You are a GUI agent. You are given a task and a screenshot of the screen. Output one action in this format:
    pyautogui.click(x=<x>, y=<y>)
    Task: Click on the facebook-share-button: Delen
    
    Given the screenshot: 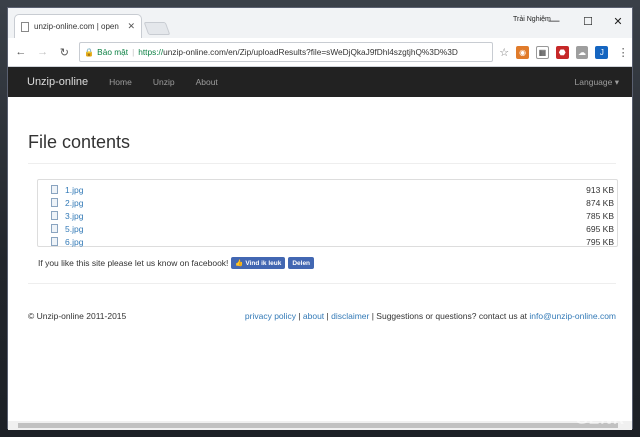 What is the action you would take?
    pyautogui.click(x=301, y=263)
    